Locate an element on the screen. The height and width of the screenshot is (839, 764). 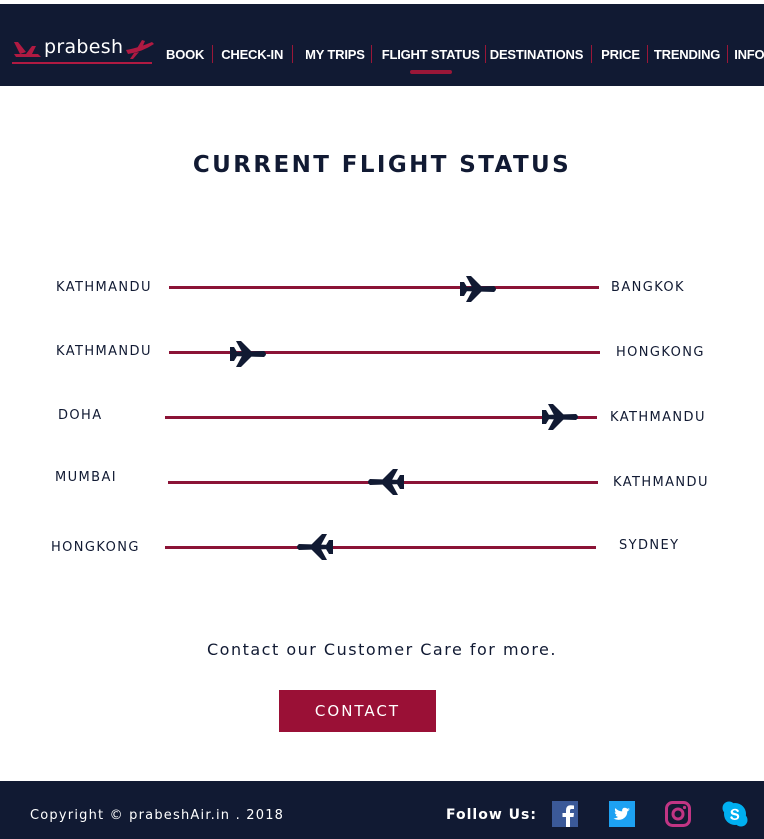
nav-flight-status: FLIGHT STATUS is located at coordinates (430, 58).